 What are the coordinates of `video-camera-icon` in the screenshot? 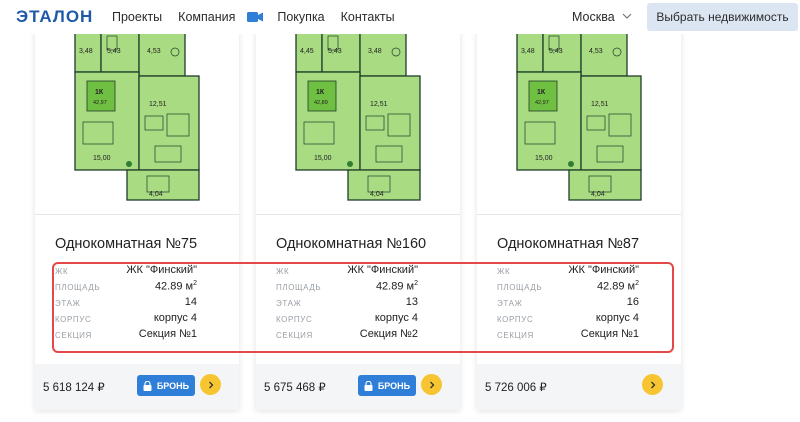 It's located at (255, 17).